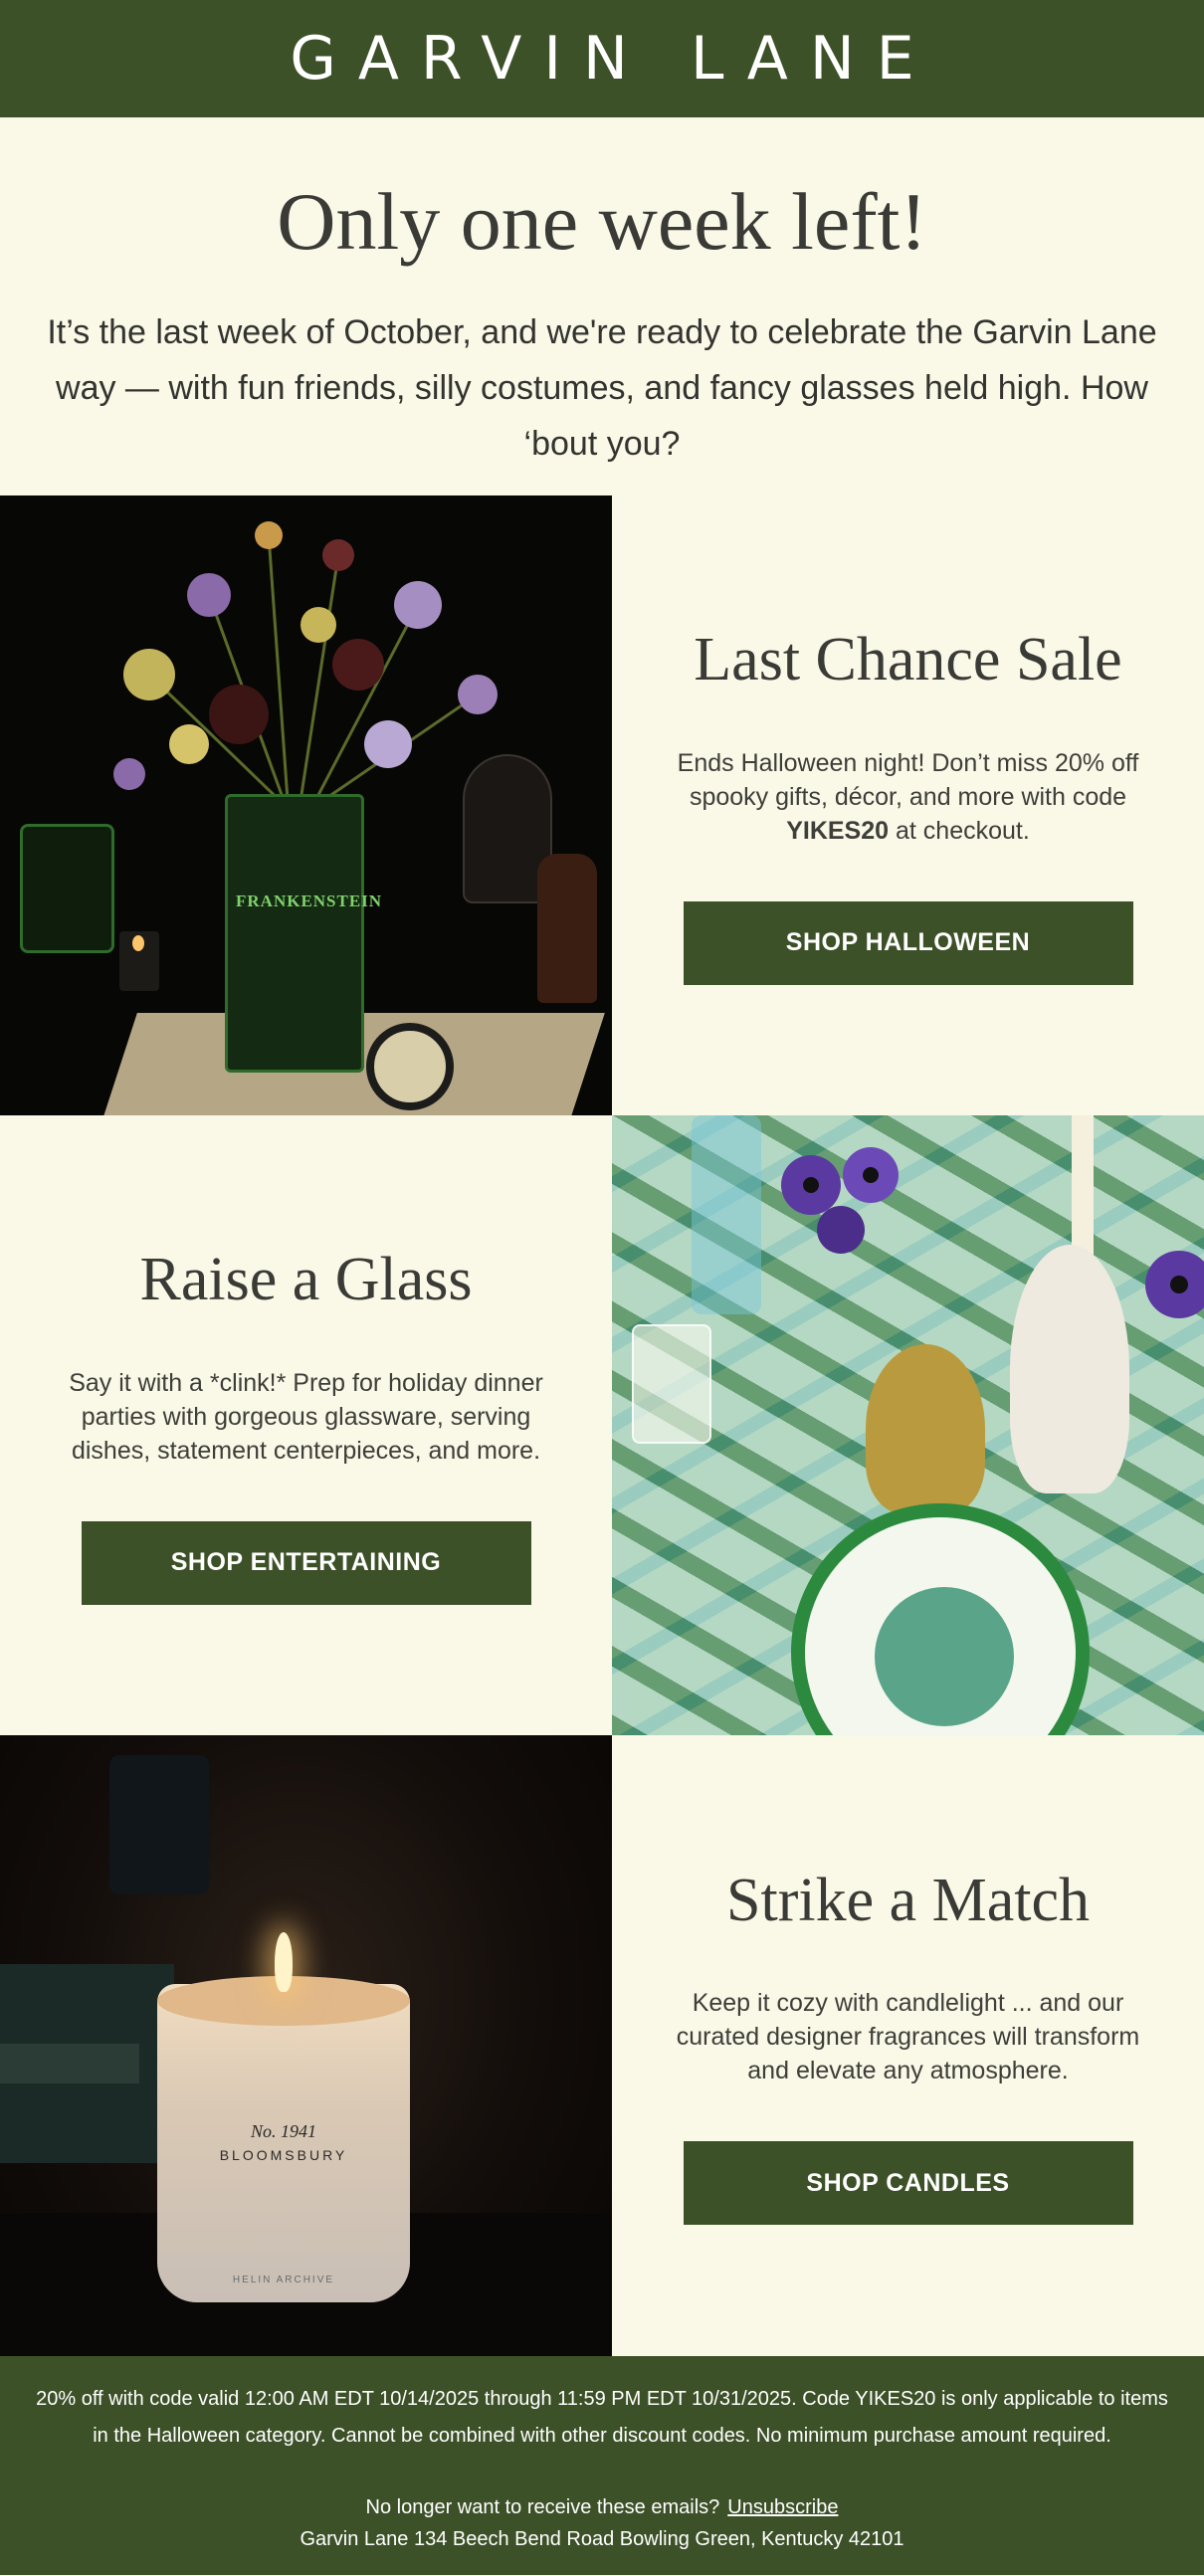  I want to click on email-header: GARVIN LANE, so click(602, 58).